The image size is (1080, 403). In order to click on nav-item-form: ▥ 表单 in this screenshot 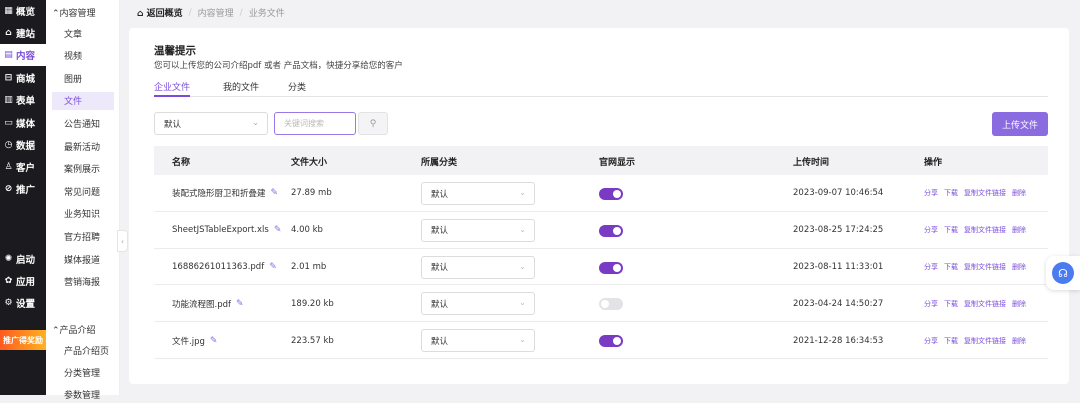, I will do `click(23, 100)`.